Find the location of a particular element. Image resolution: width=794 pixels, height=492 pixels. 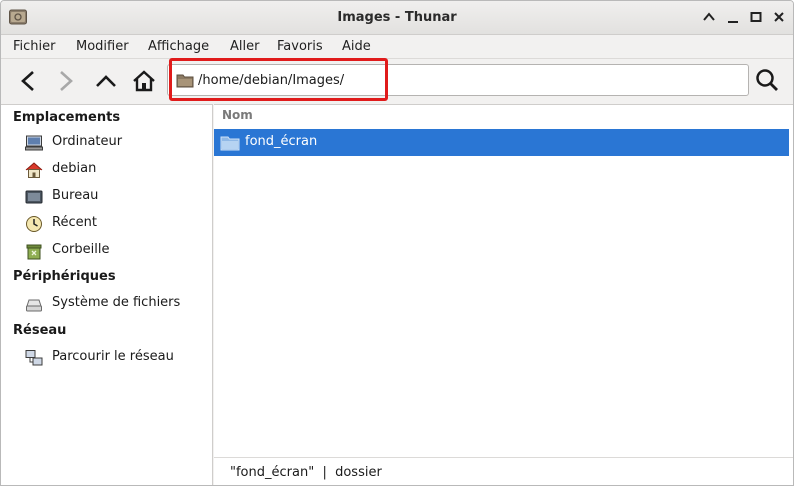

home-icon is located at coordinates (144, 81).